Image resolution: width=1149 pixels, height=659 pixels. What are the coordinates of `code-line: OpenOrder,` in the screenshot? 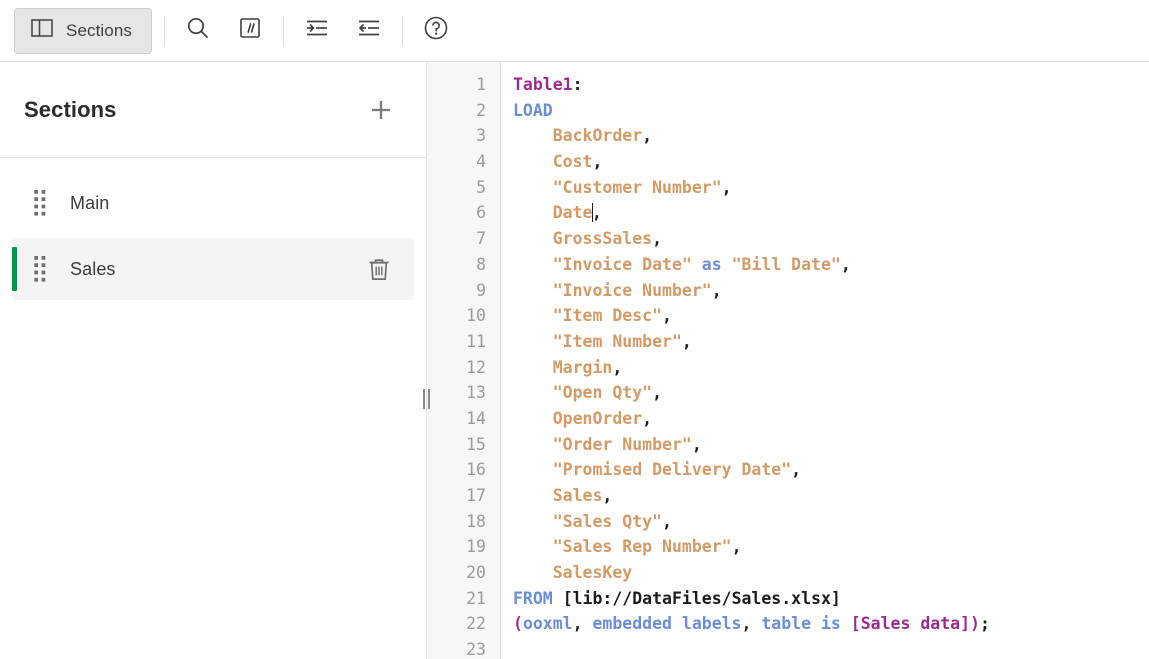 It's located at (831, 419).